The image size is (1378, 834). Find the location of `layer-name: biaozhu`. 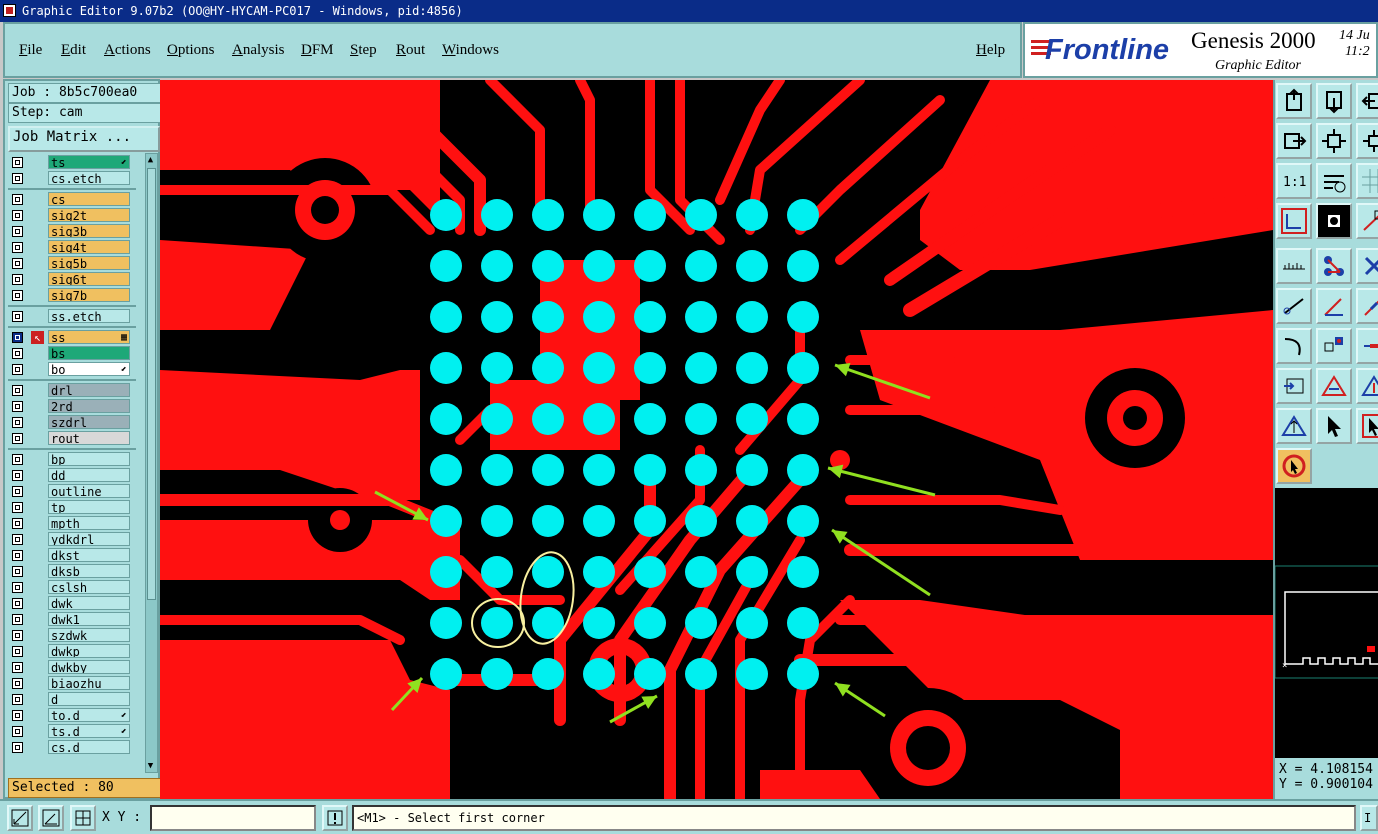

layer-name: biaozhu is located at coordinates (89, 683).